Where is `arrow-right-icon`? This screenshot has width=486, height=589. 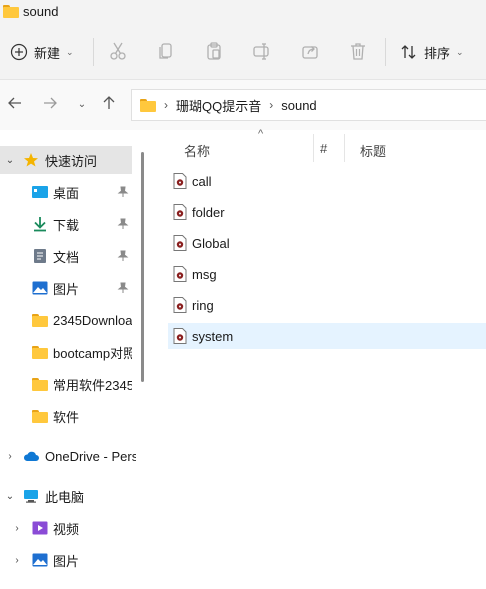 arrow-right-icon is located at coordinates (50, 103).